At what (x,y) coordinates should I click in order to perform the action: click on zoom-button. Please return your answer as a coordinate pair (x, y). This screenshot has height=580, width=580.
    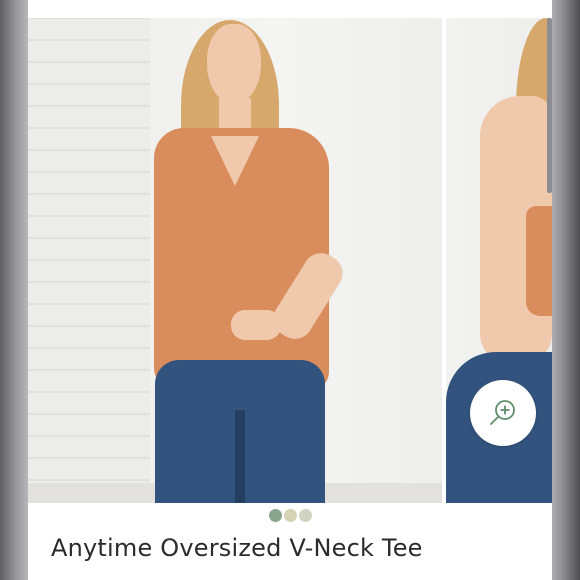
    Looking at the image, I should click on (503, 413).